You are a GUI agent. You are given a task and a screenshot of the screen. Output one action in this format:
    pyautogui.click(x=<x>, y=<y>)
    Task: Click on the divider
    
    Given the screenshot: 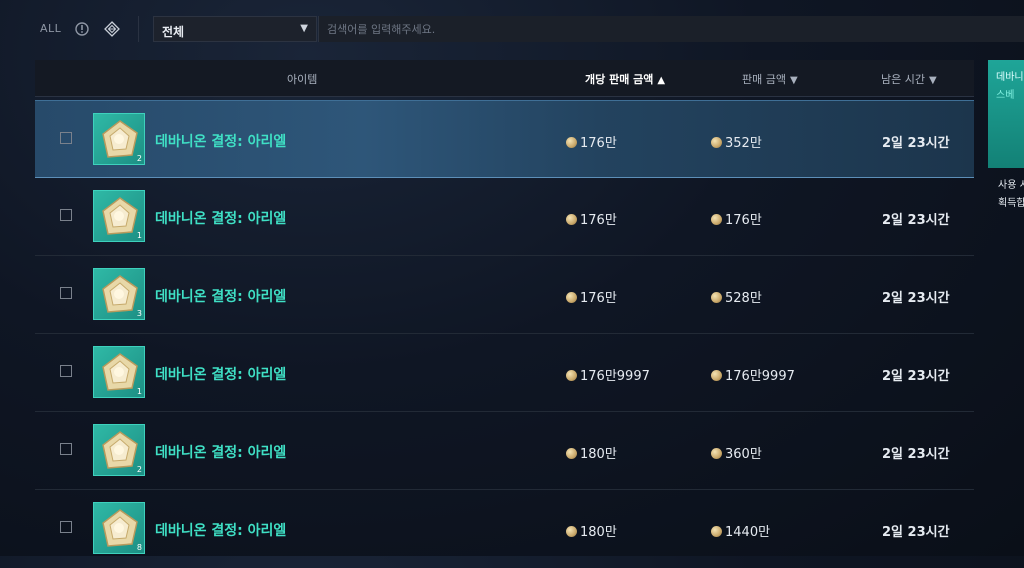 What is the action you would take?
    pyautogui.click(x=138, y=29)
    